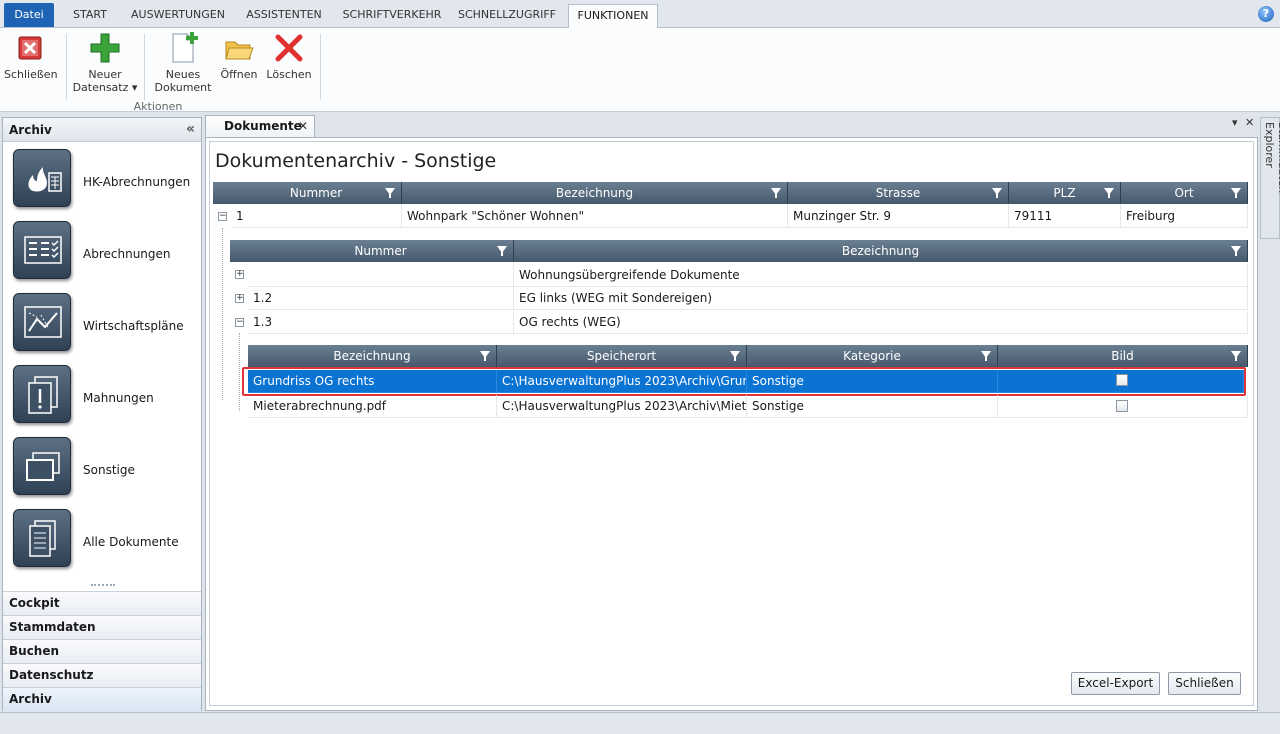 This screenshot has height=734, width=1280. I want to click on status-bar, so click(640, 723).